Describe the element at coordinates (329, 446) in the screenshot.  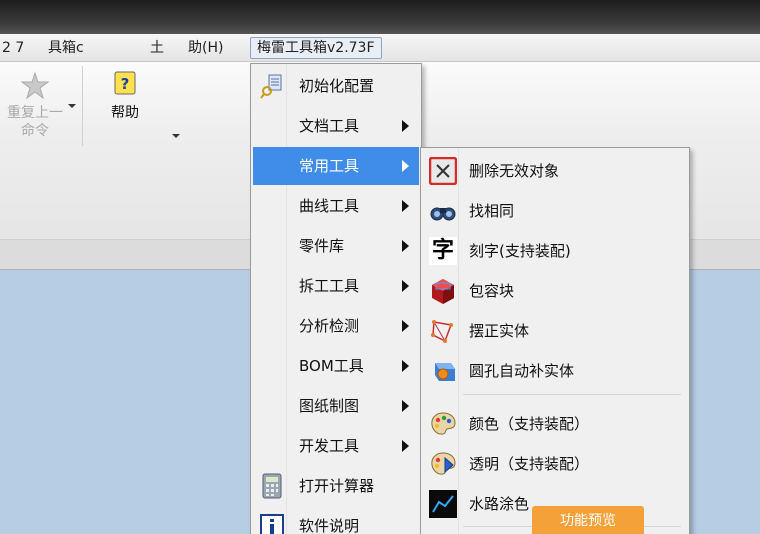
I see `menu-item-label: 开发工具` at that location.